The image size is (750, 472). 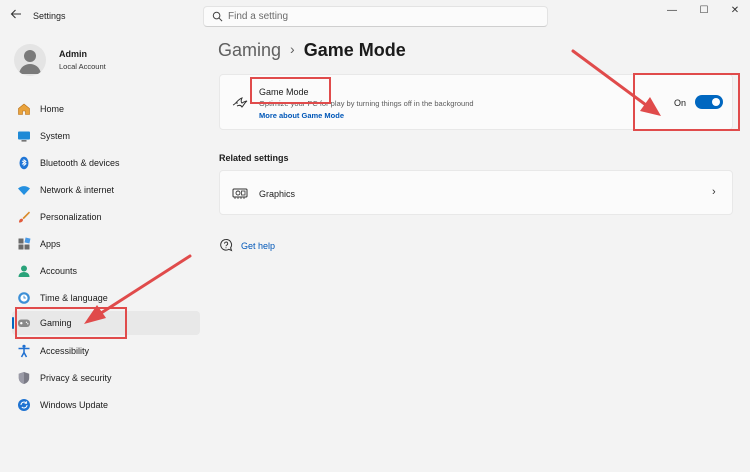 What do you see at coordinates (13, 323) in the screenshot?
I see `active-indicator` at bounding box center [13, 323].